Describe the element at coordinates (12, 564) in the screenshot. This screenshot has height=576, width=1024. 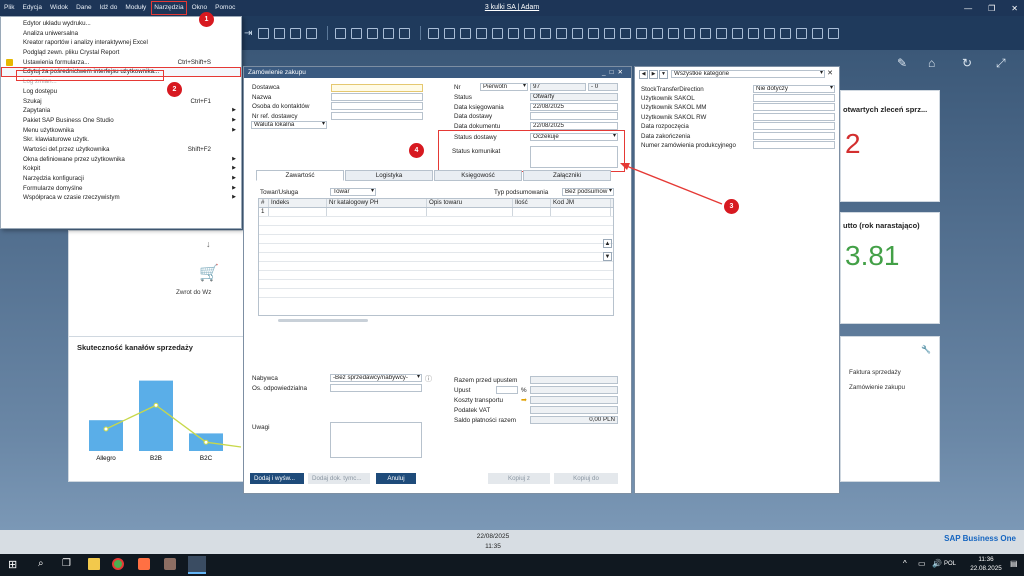
I see `windows-start-icon: ⊞` at that location.